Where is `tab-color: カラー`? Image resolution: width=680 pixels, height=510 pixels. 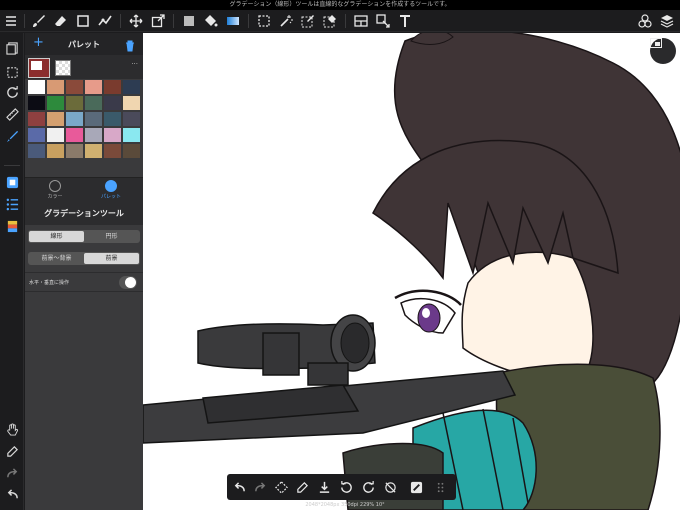 tab-color: カラー is located at coordinates (55, 190).